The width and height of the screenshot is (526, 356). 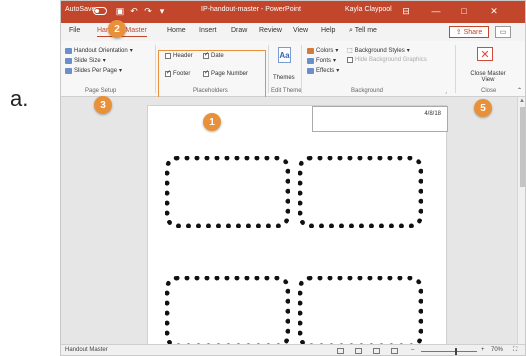 I want to click on close-master-view-icon: ✕, so click(x=485, y=54).